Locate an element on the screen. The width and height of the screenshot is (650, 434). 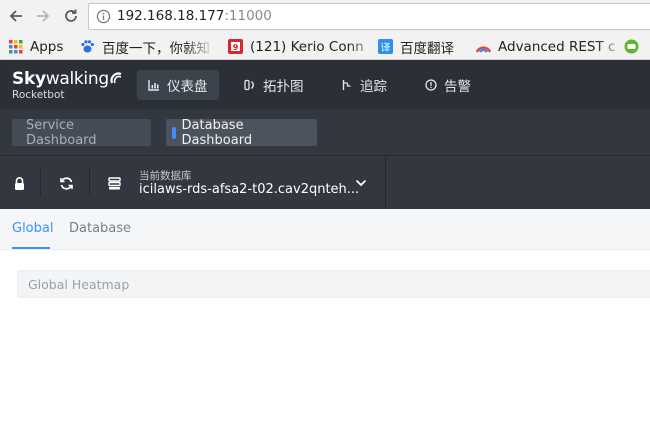
current-database-label: 当前数据库 is located at coordinates (165, 176).